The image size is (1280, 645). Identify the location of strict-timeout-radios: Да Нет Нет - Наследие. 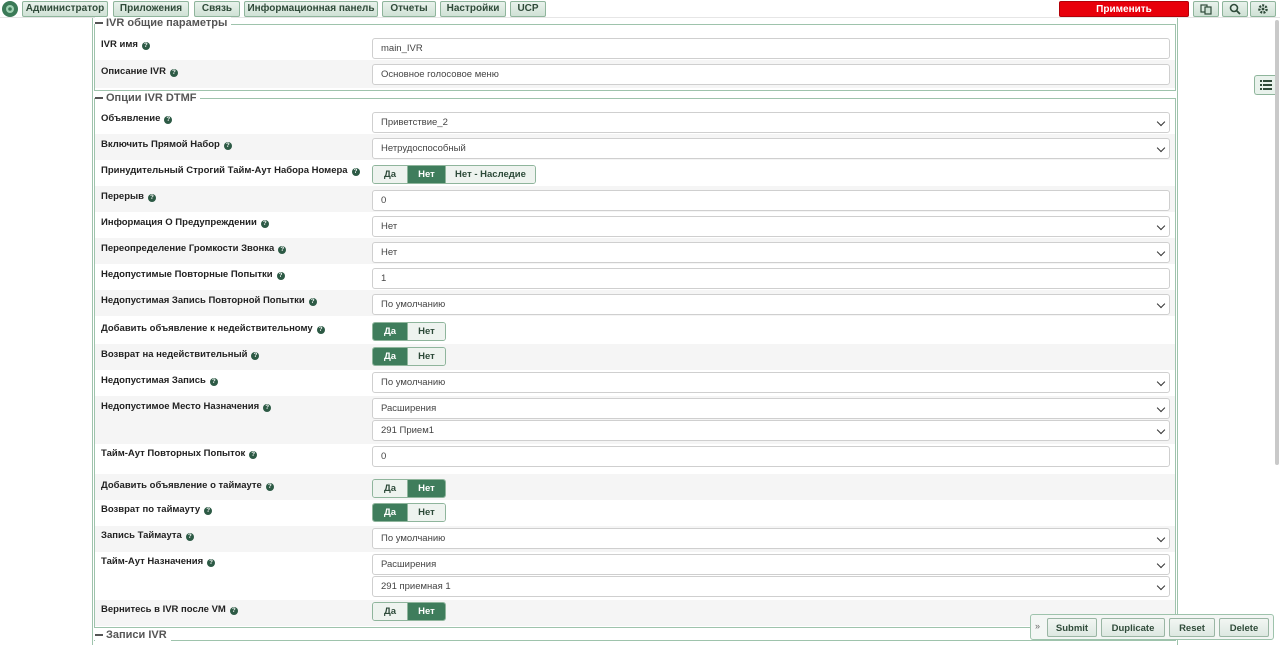
(454, 174).